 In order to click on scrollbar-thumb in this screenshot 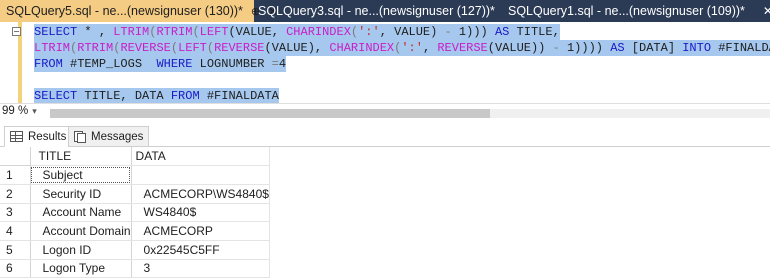, I will do `click(270, 113)`.